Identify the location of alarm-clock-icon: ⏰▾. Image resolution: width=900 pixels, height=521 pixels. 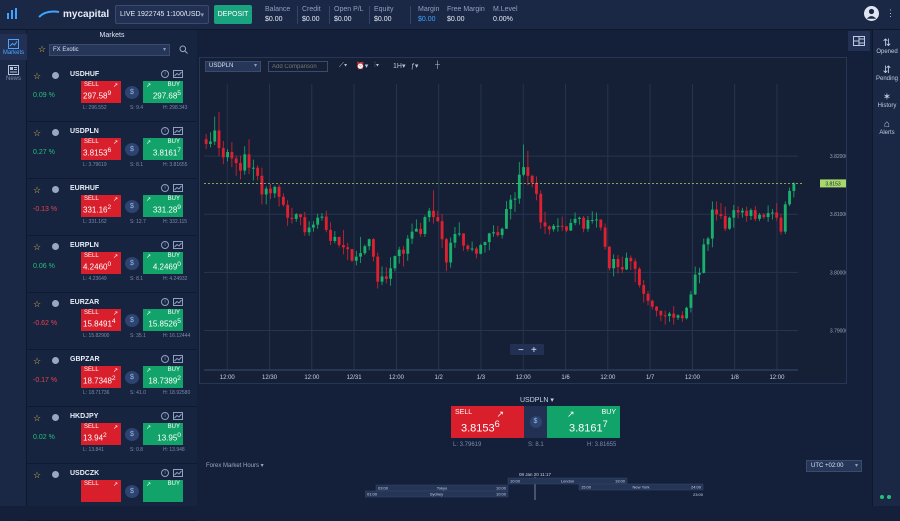
(362, 66).